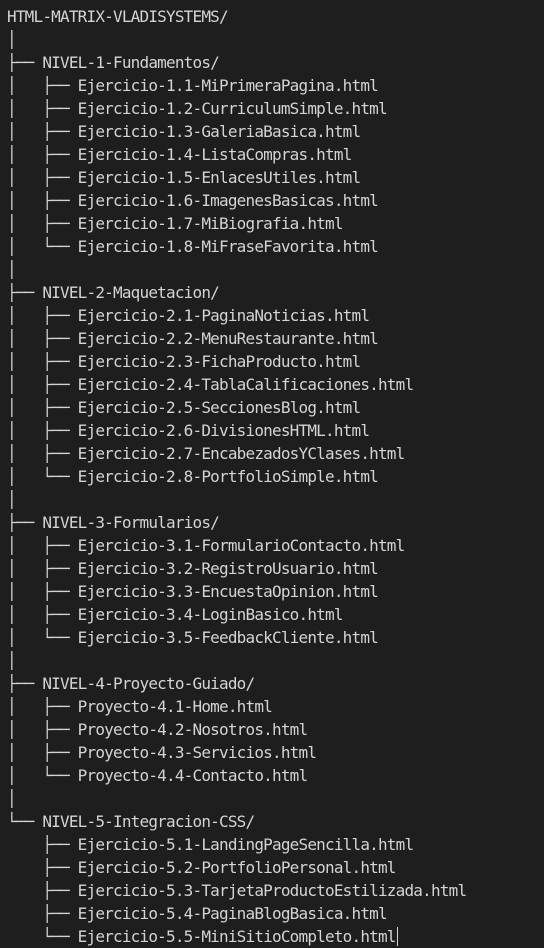 This screenshot has height=948, width=544. What do you see at coordinates (236, 62) in the screenshot?
I see `tree-folder-line: ├── NIVEL-1-Fundamentos/` at bounding box center [236, 62].